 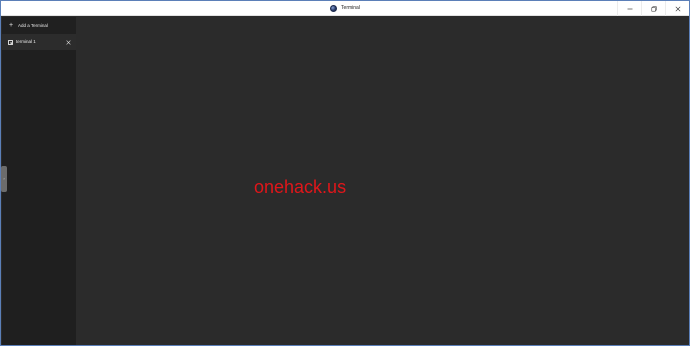 I want to click on title-center: Terminal, so click(x=345, y=8).